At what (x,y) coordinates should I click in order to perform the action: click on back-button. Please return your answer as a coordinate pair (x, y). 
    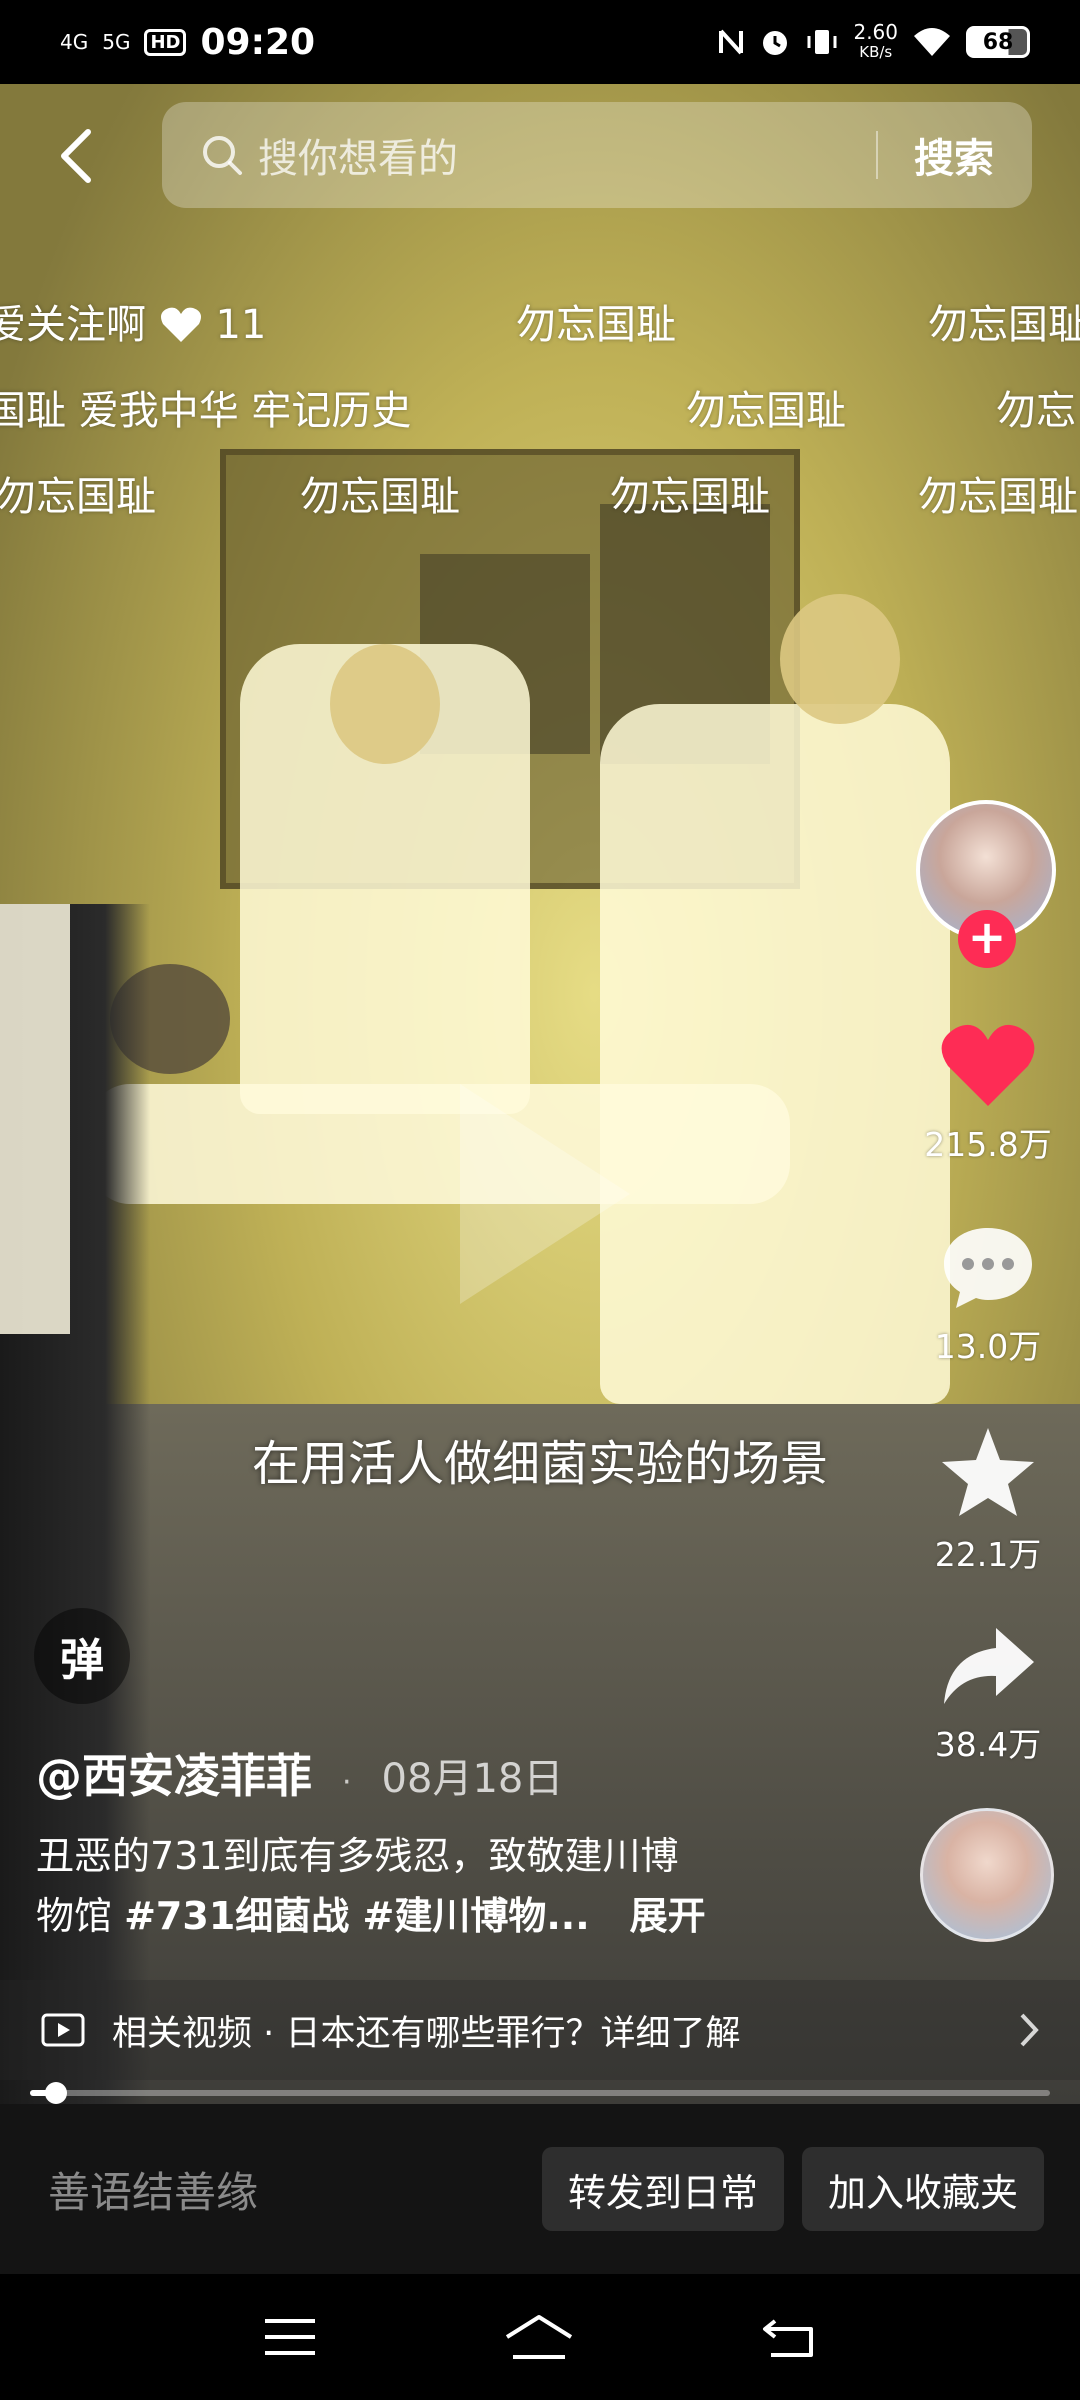
    Looking at the image, I should click on (76, 156).